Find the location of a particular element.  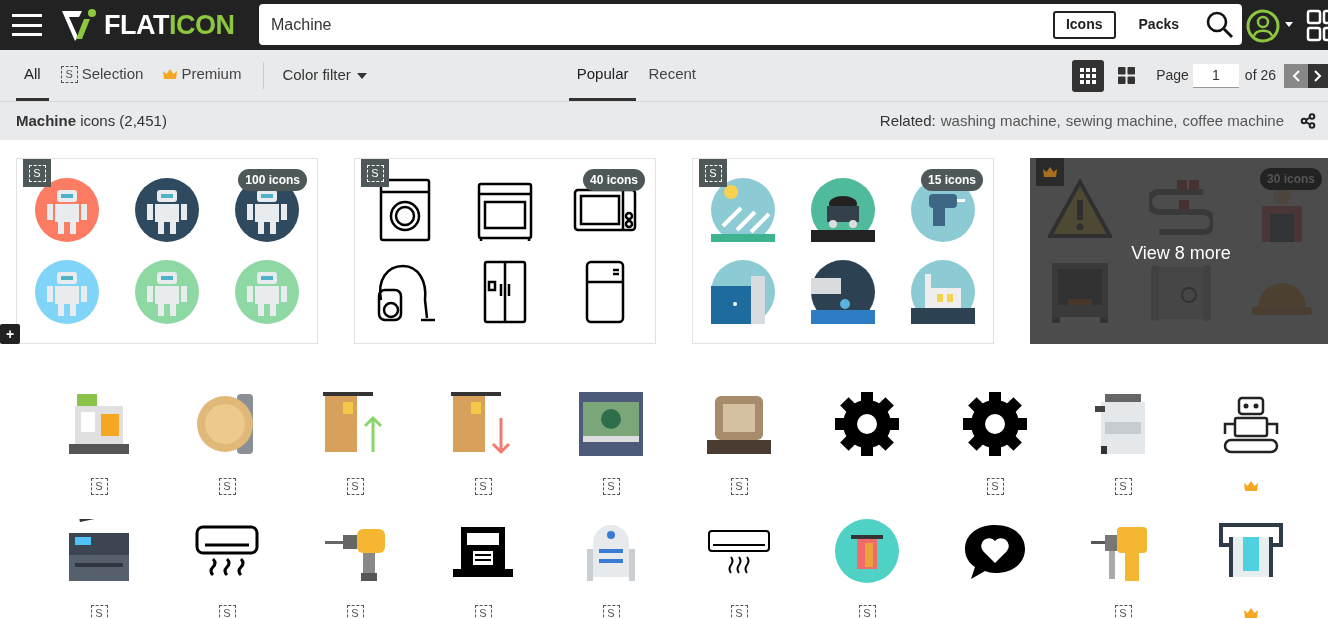

page-total: of 26 is located at coordinates (1260, 75).